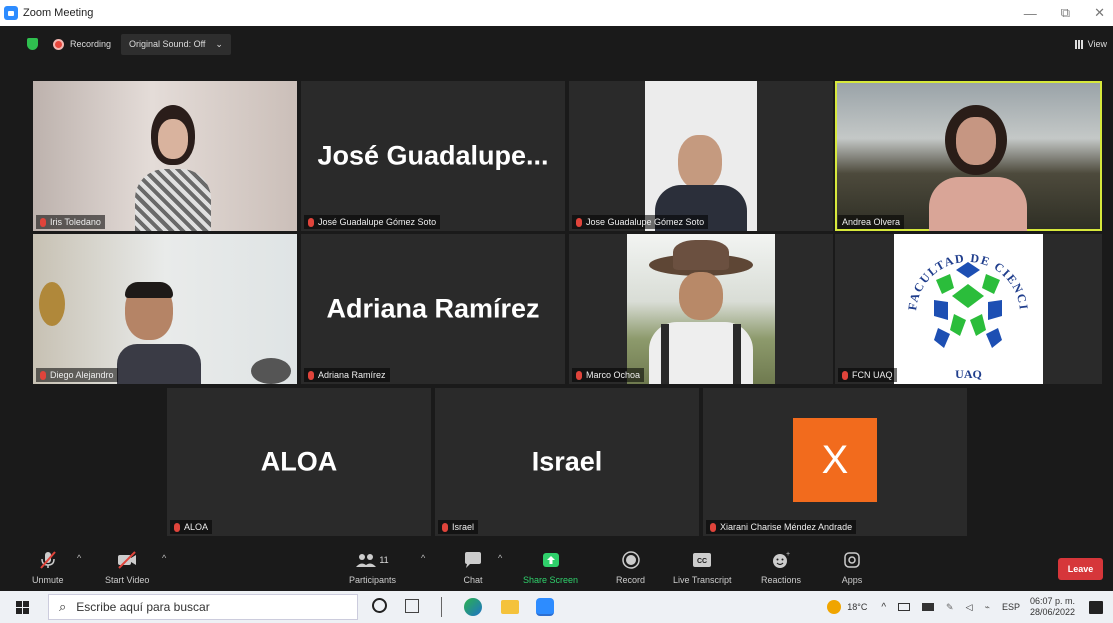 The image size is (1113, 623). I want to click on participant-name: José Guadalupe Gómez Soto, so click(377, 222).